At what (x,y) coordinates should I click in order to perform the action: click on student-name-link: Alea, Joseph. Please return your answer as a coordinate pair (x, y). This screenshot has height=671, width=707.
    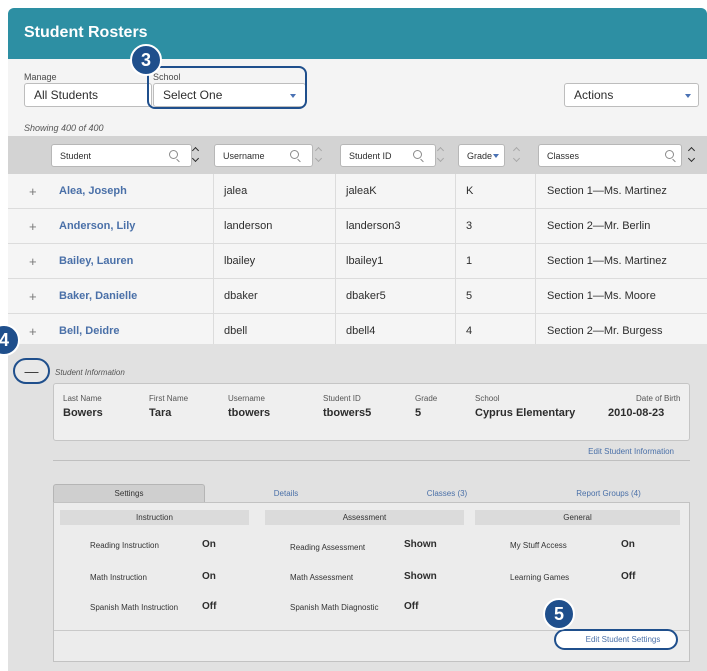
    Looking at the image, I should click on (93, 191).